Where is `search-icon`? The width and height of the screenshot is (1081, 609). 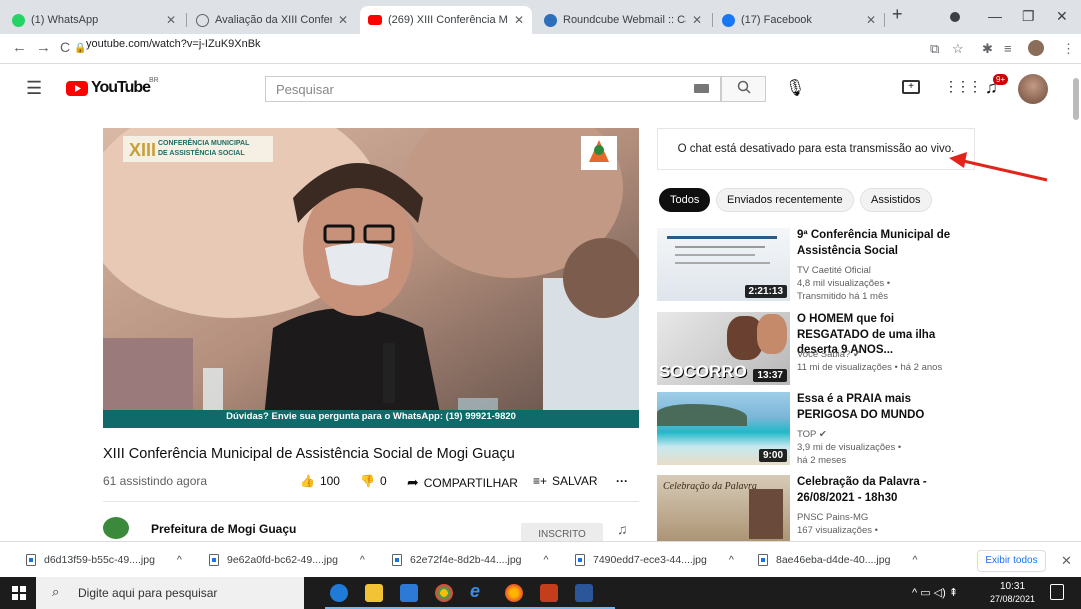 search-icon is located at coordinates (744, 87).